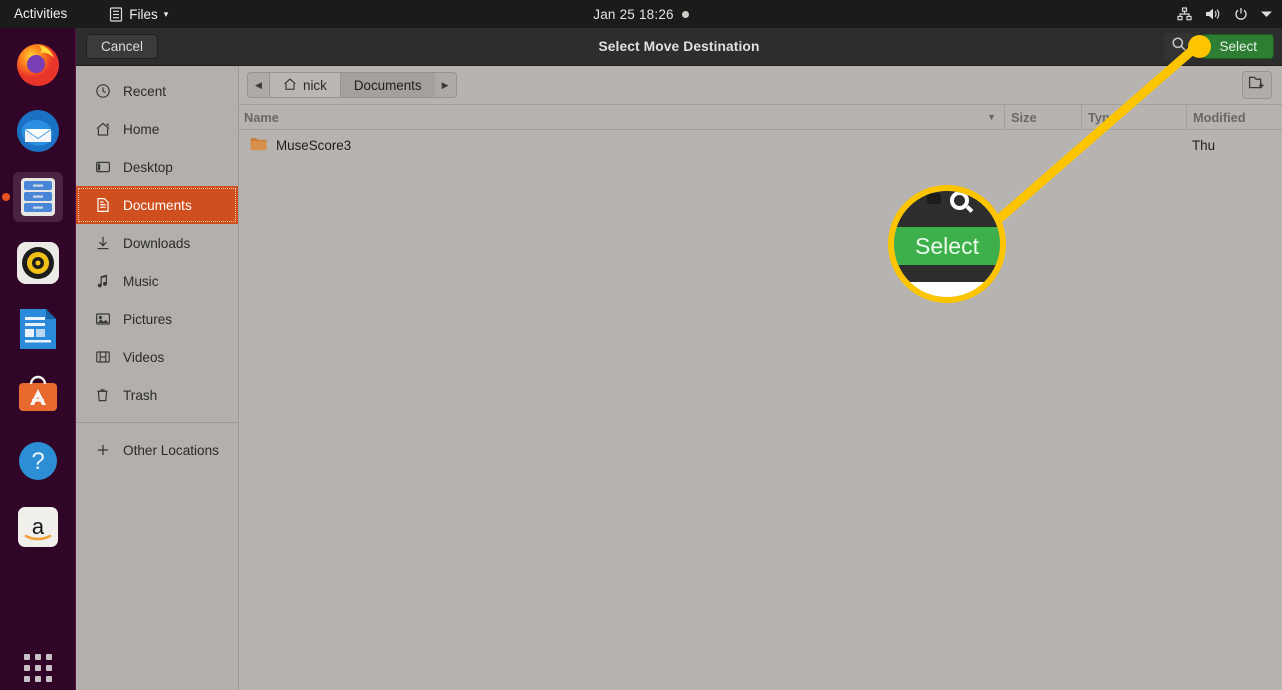 The width and height of the screenshot is (1282, 690). Describe the element at coordinates (1184, 14) in the screenshot. I see `network-icon` at that location.